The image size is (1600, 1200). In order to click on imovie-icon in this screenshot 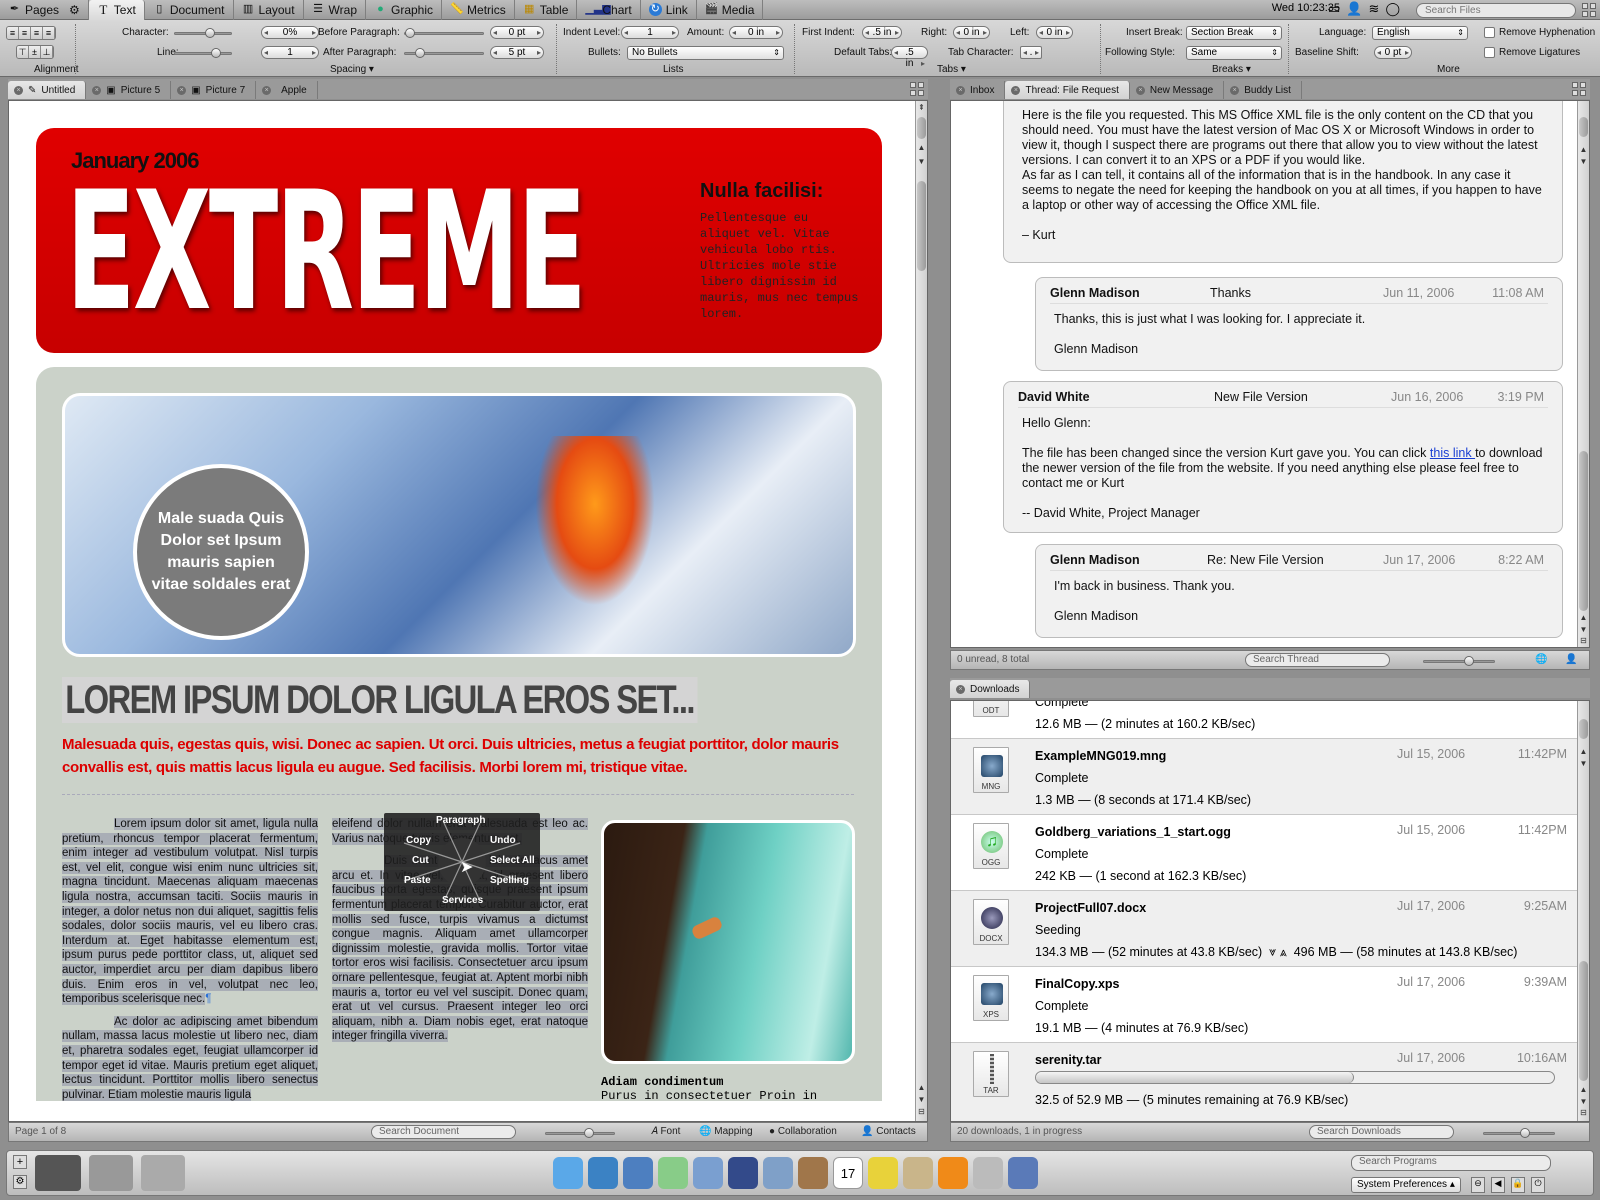, I will do `click(708, 1173)`.